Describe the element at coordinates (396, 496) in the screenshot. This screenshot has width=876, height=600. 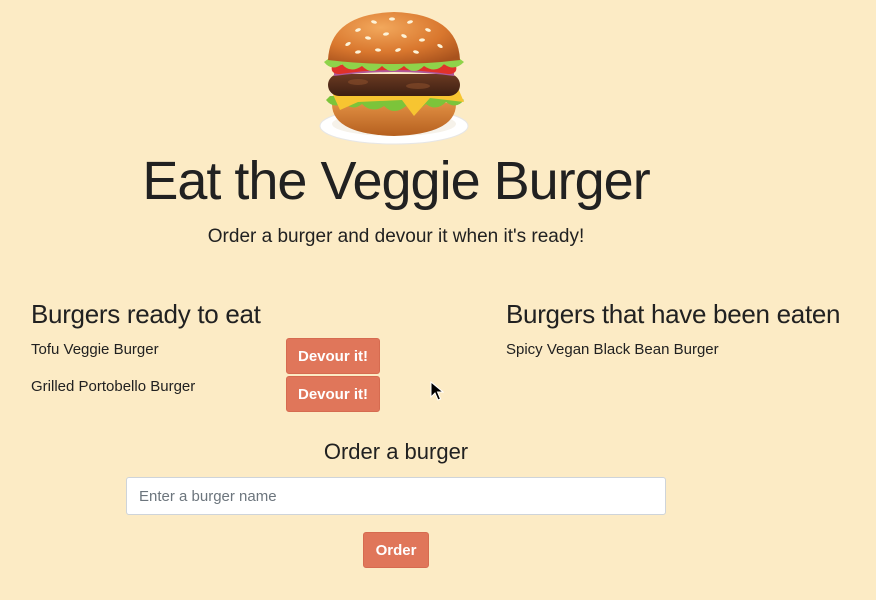
I see `burger-name-input` at that location.